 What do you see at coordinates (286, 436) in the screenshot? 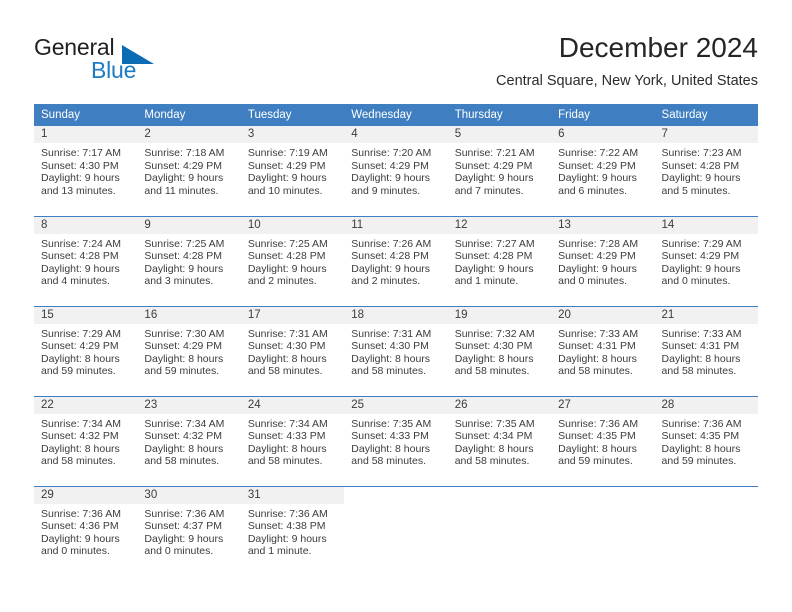
I see `sunset-text: Sunset: 4:33 PM` at bounding box center [286, 436].